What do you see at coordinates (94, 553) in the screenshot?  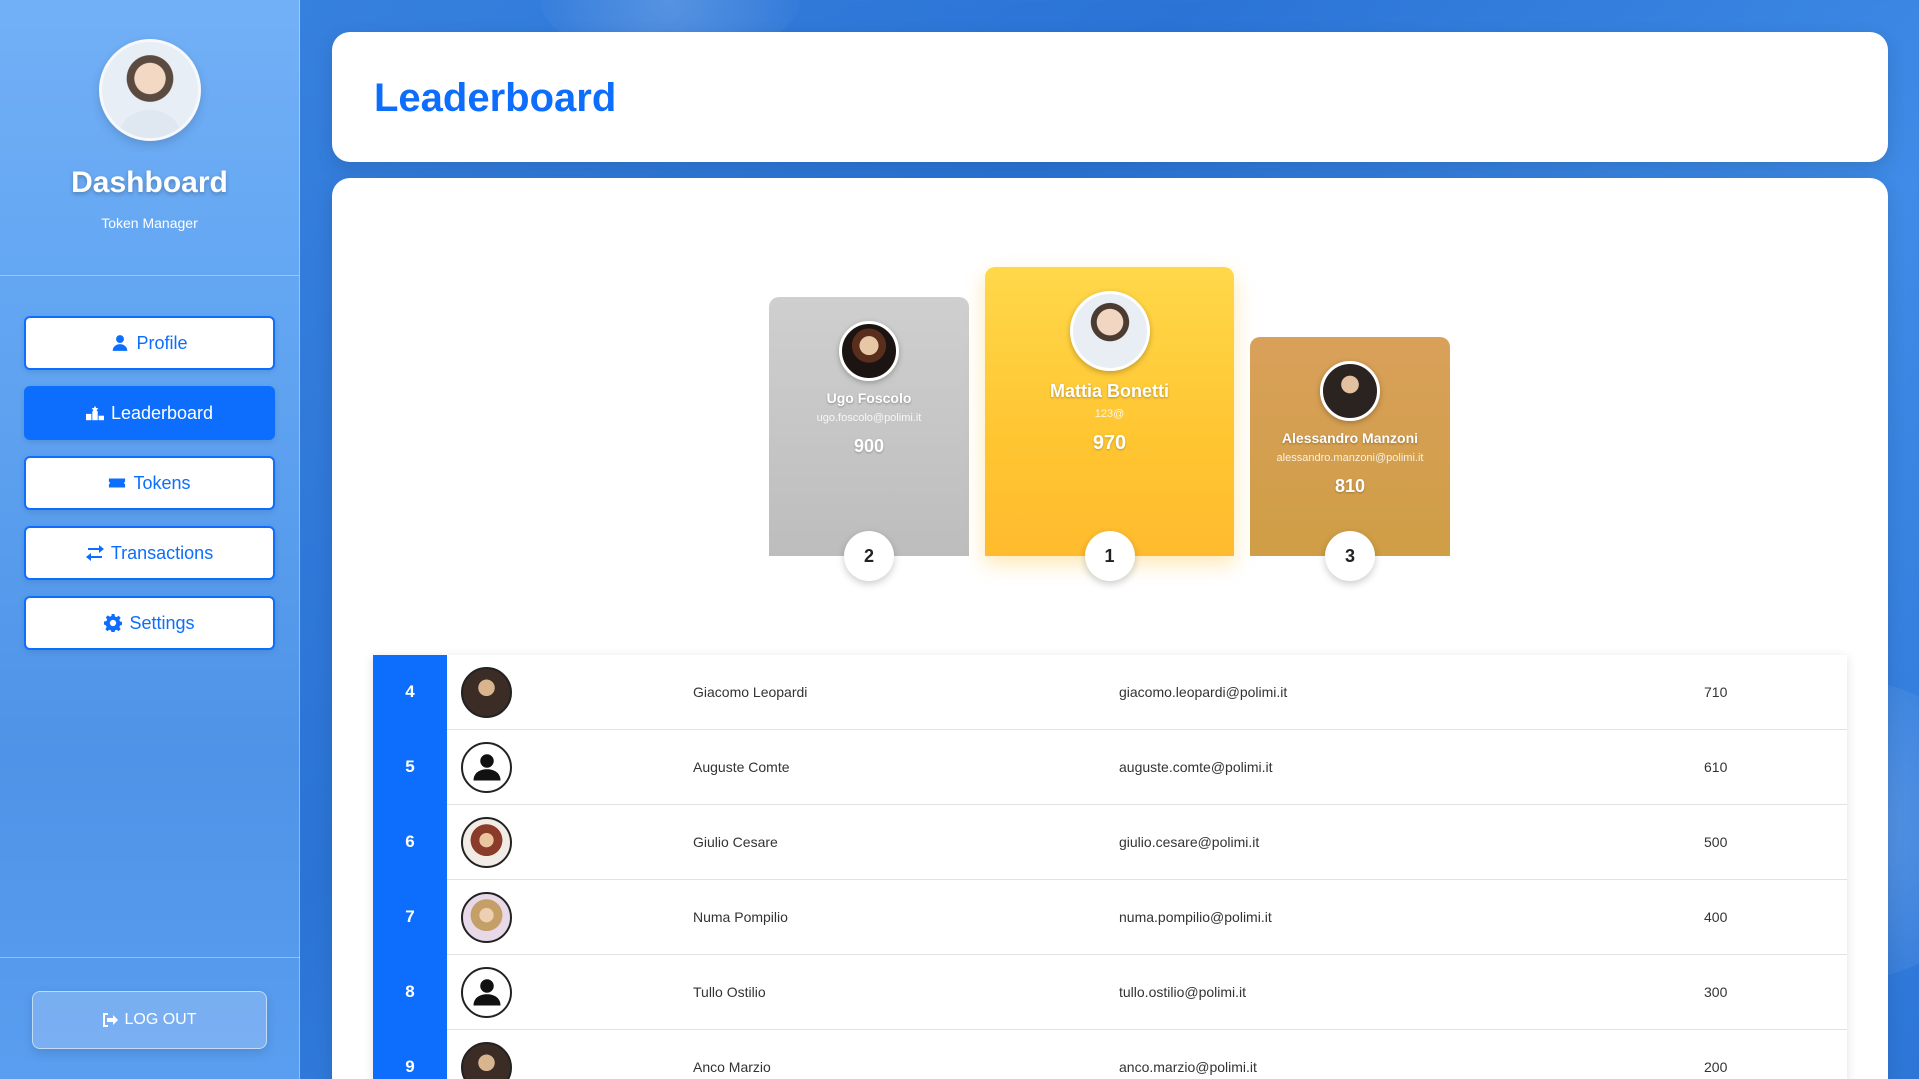 I see `exchange-icon` at bounding box center [94, 553].